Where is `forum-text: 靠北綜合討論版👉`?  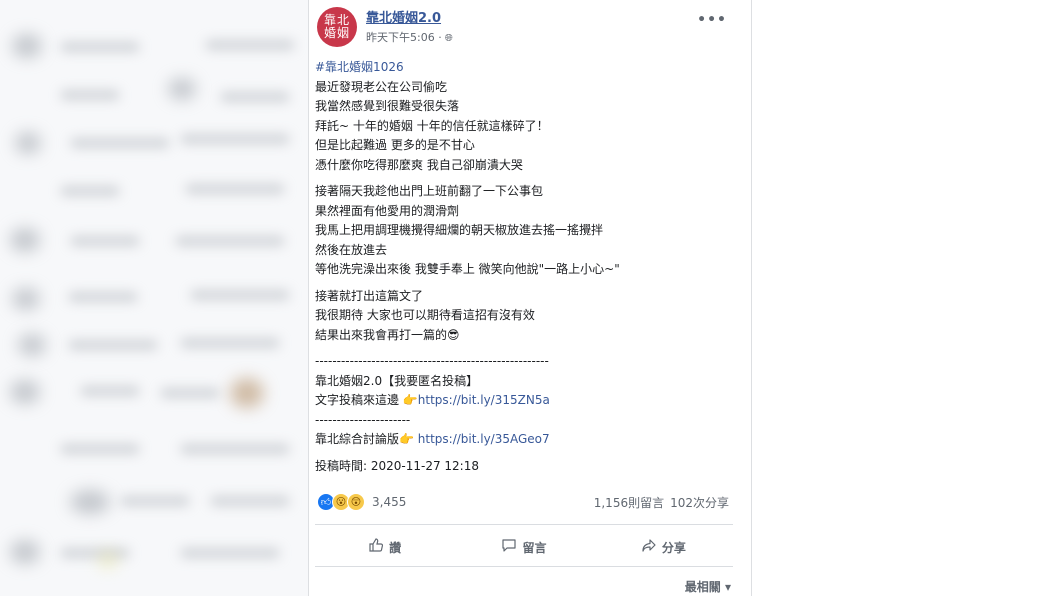 forum-text: 靠北綜合討論版👉 is located at coordinates (366, 439).